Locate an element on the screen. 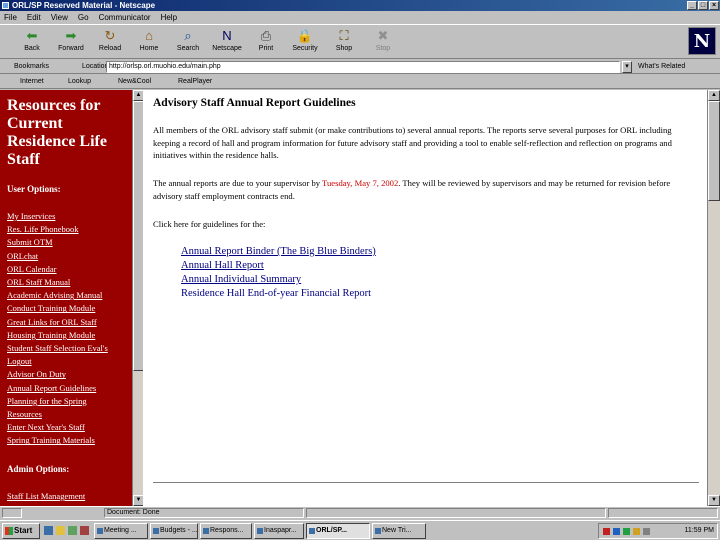 The image size is (720, 540). sidebar-link: Conduct Training Module is located at coordinates (57, 308).